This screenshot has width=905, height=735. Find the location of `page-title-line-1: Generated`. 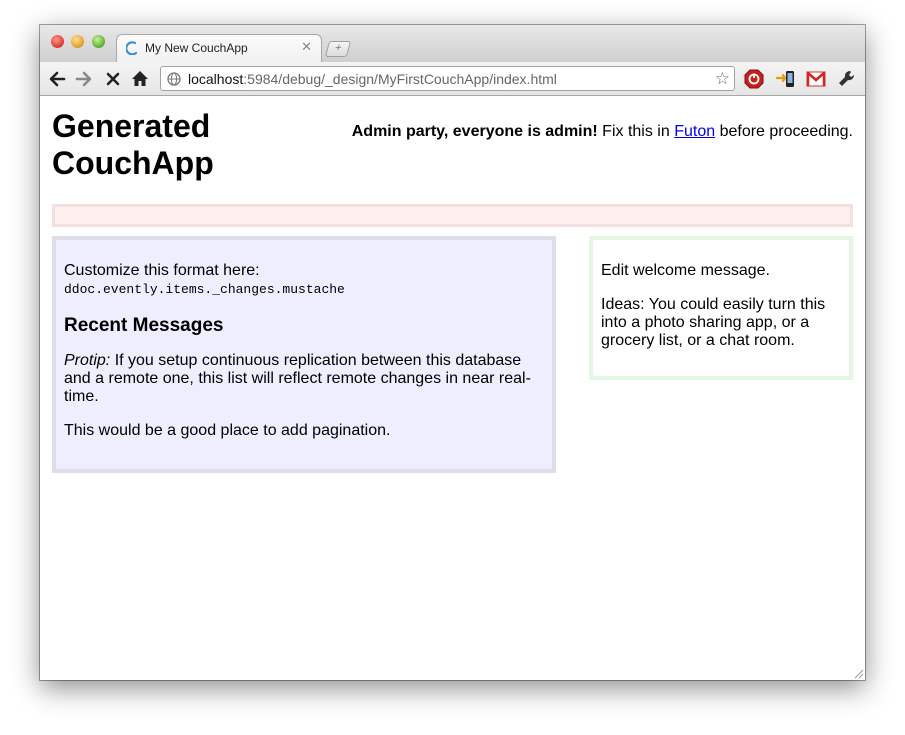

page-title-line-1: Generated is located at coordinates (131, 126).